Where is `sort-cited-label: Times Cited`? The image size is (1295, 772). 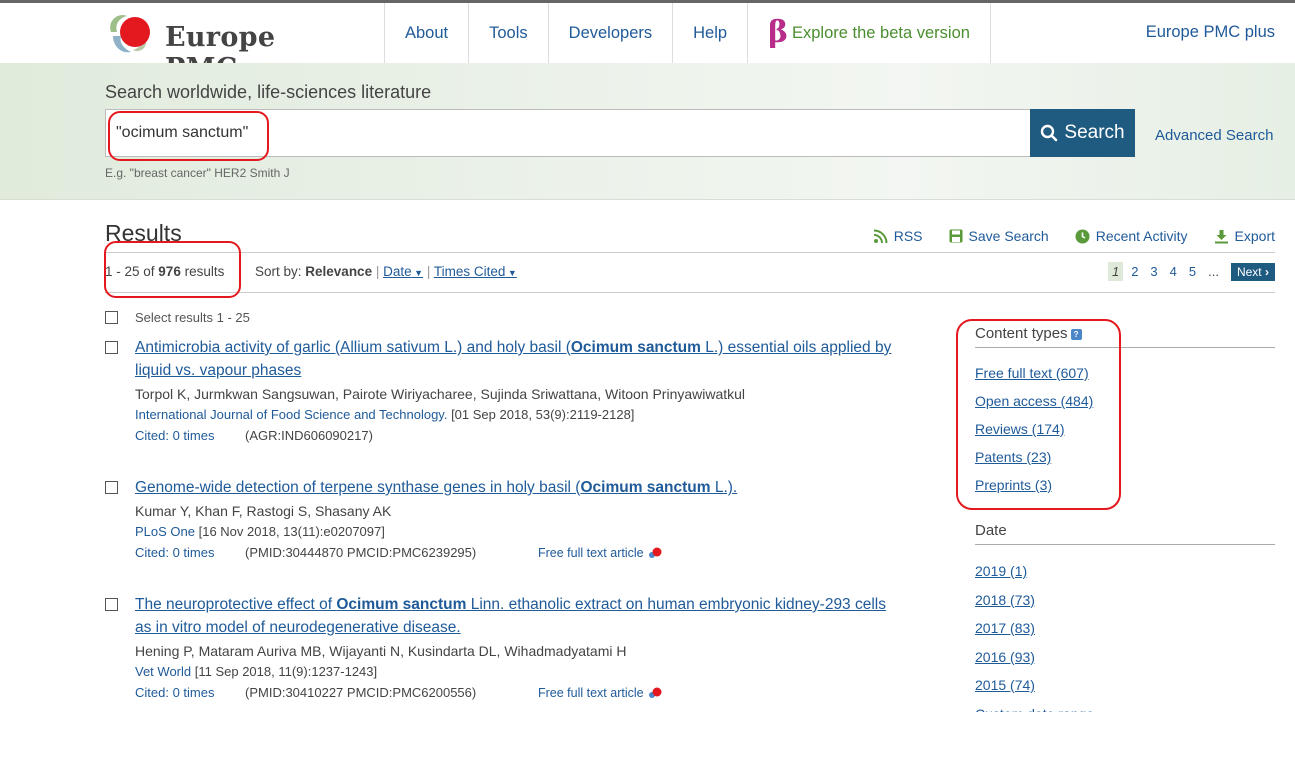
sort-cited-label: Times Cited is located at coordinates (469, 271).